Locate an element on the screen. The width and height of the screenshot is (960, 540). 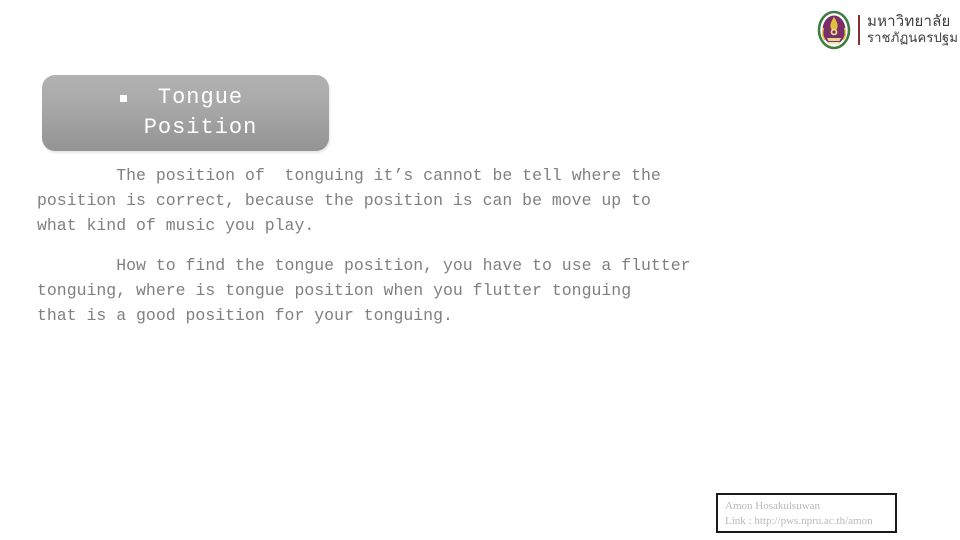
page-title: Tongue Position is located at coordinates (201, 113).